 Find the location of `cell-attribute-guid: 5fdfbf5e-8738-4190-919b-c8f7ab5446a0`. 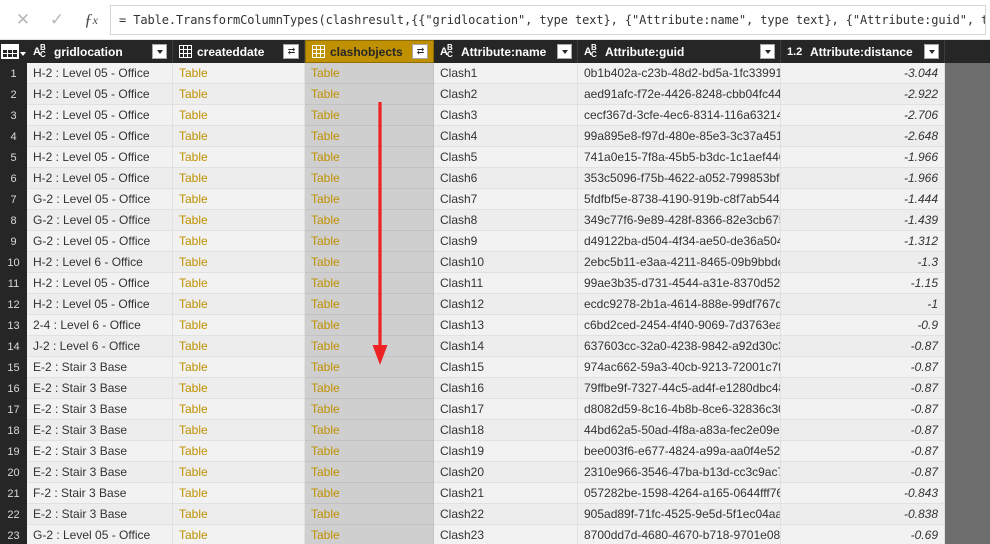

cell-attribute-guid: 5fdfbf5e-8738-4190-919b-c8f7ab5446a0 is located at coordinates (679, 199).